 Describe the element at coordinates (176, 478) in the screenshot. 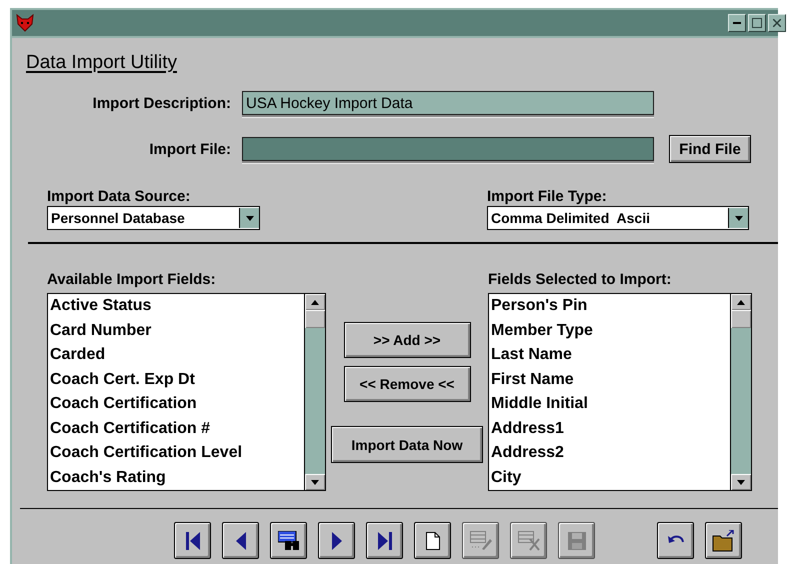

I see `list-item: Coach's Rating` at that location.